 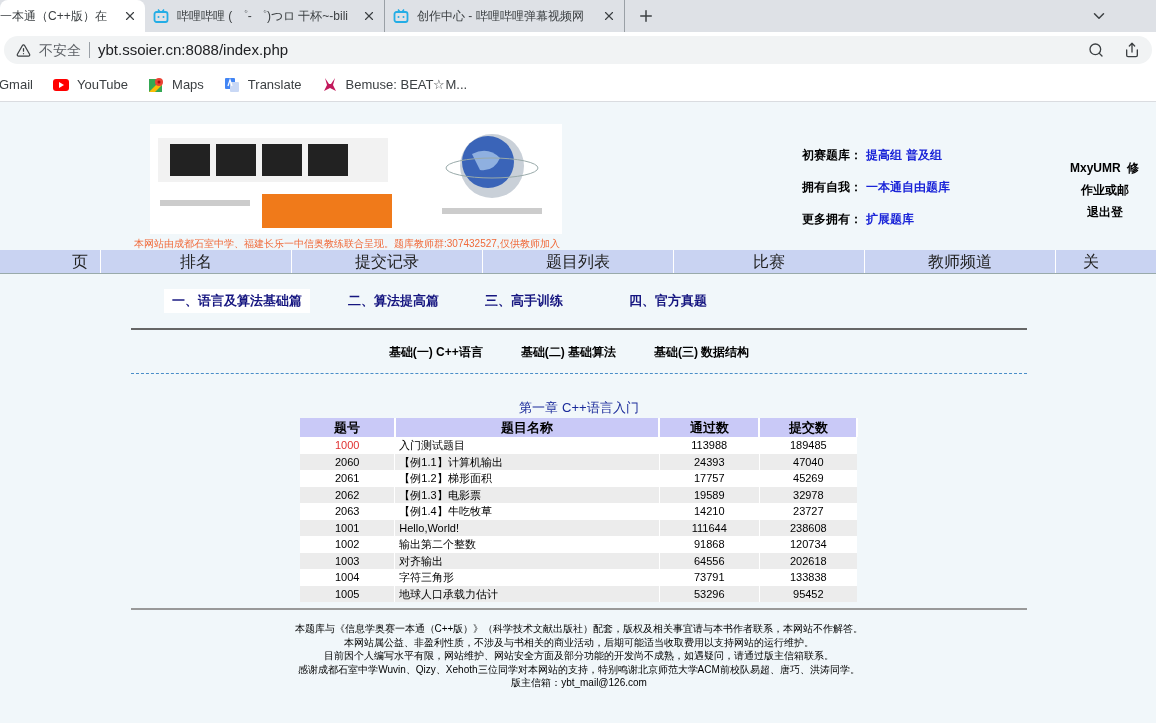 What do you see at coordinates (709, 577) in the screenshot?
I see `table-cell: 73791` at bounding box center [709, 577].